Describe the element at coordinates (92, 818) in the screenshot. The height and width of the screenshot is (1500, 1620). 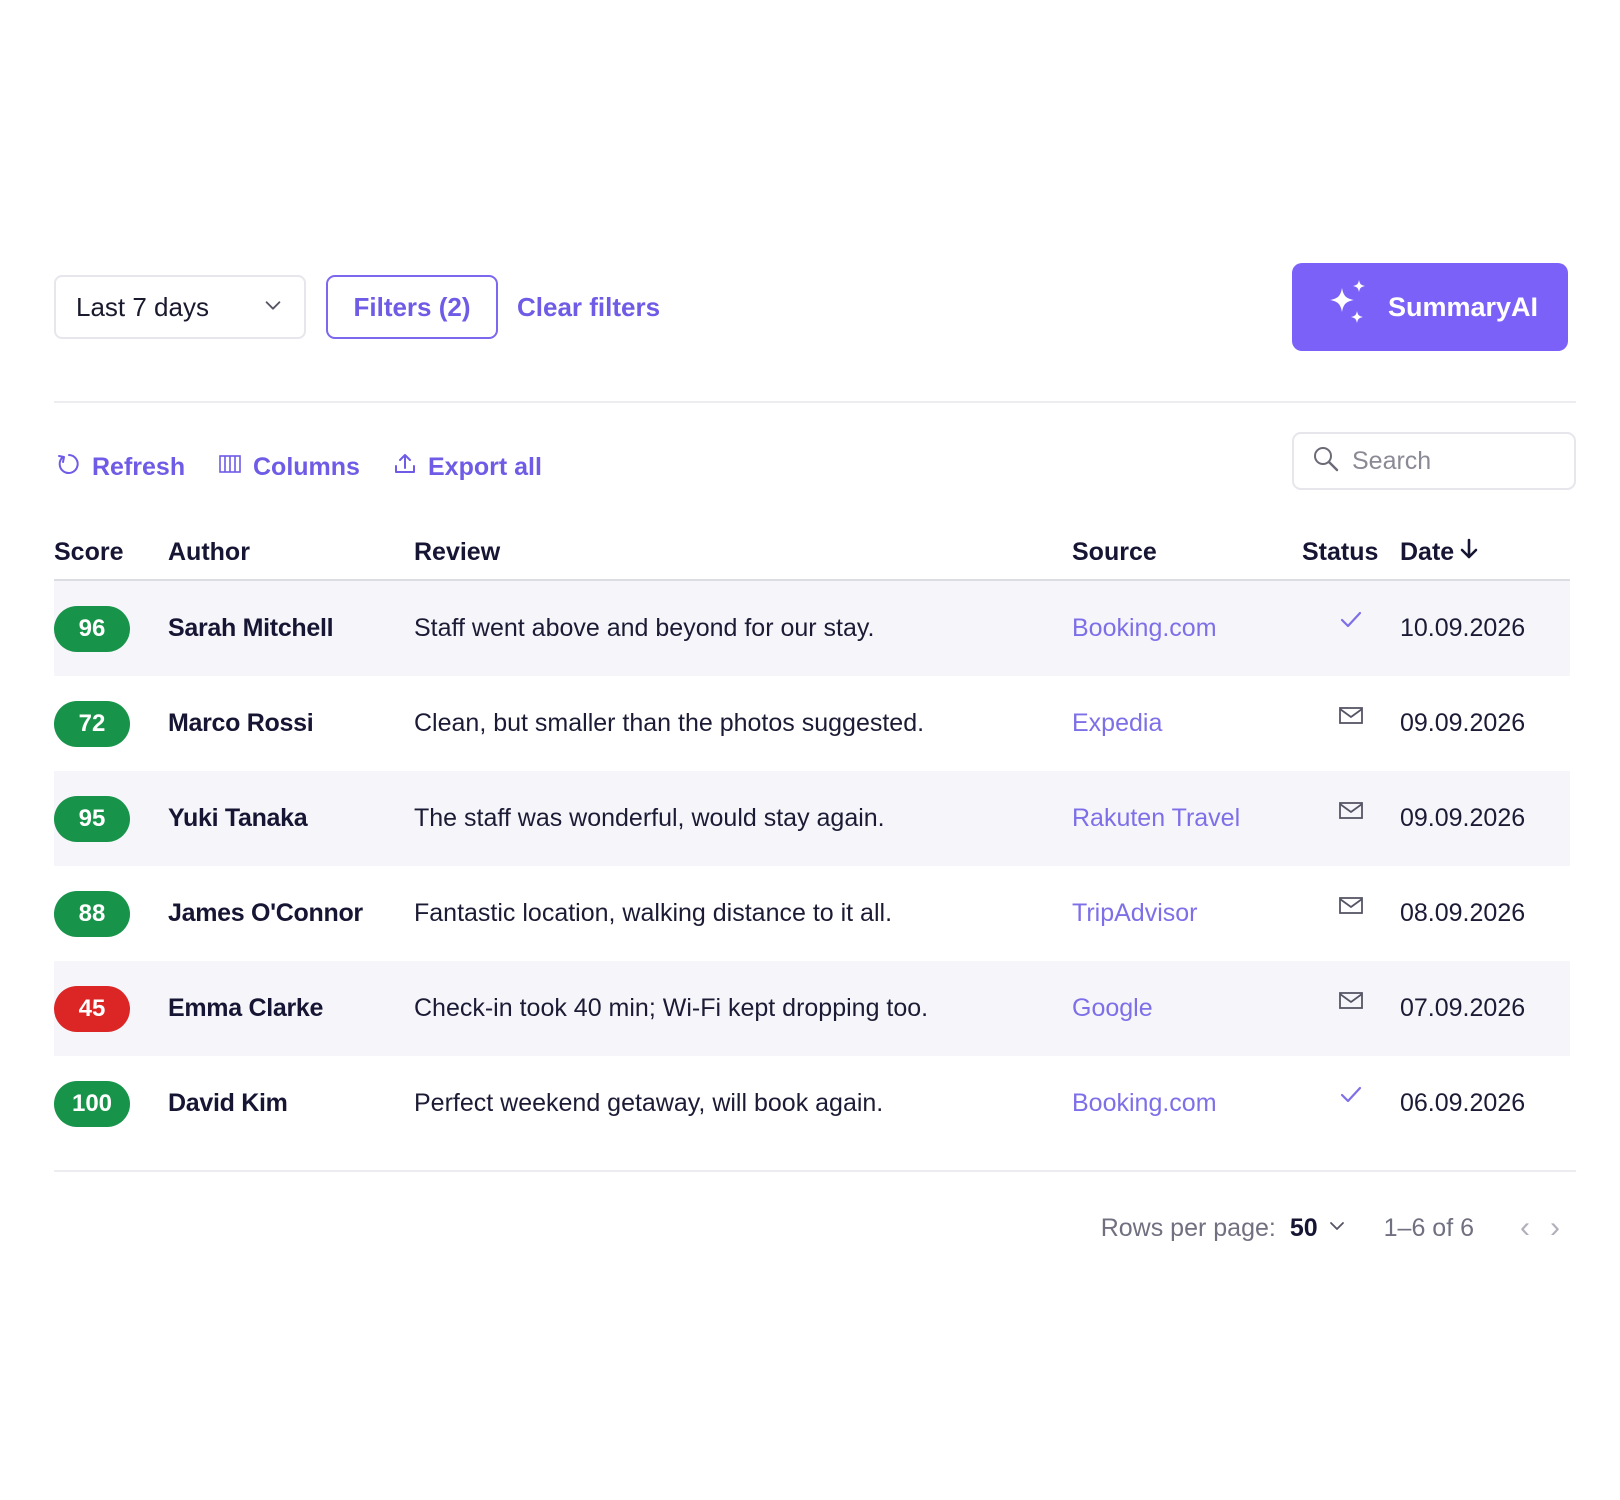
I see `score-badge: 95` at that location.